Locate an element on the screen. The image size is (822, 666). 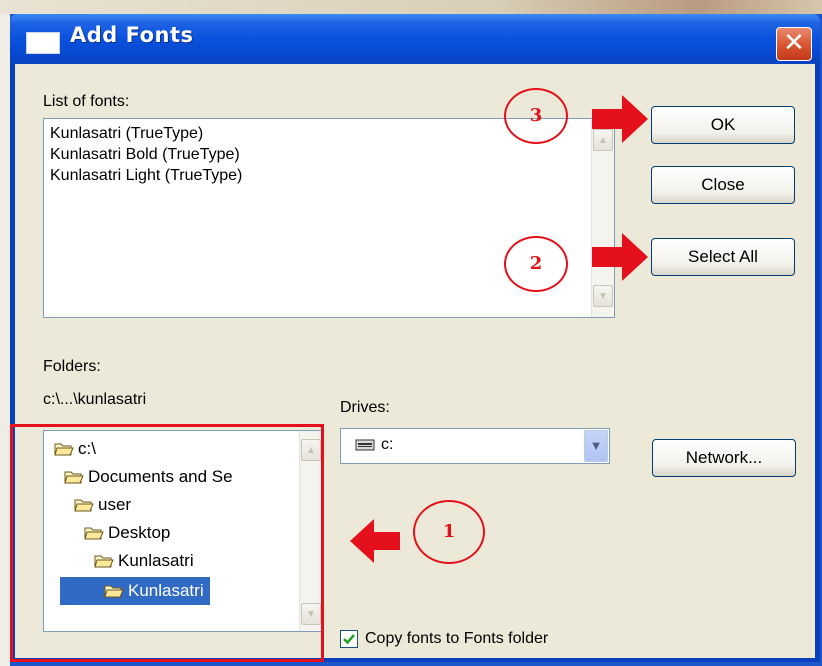
title-bar: Add Fonts ✕ is located at coordinates (415, 39).